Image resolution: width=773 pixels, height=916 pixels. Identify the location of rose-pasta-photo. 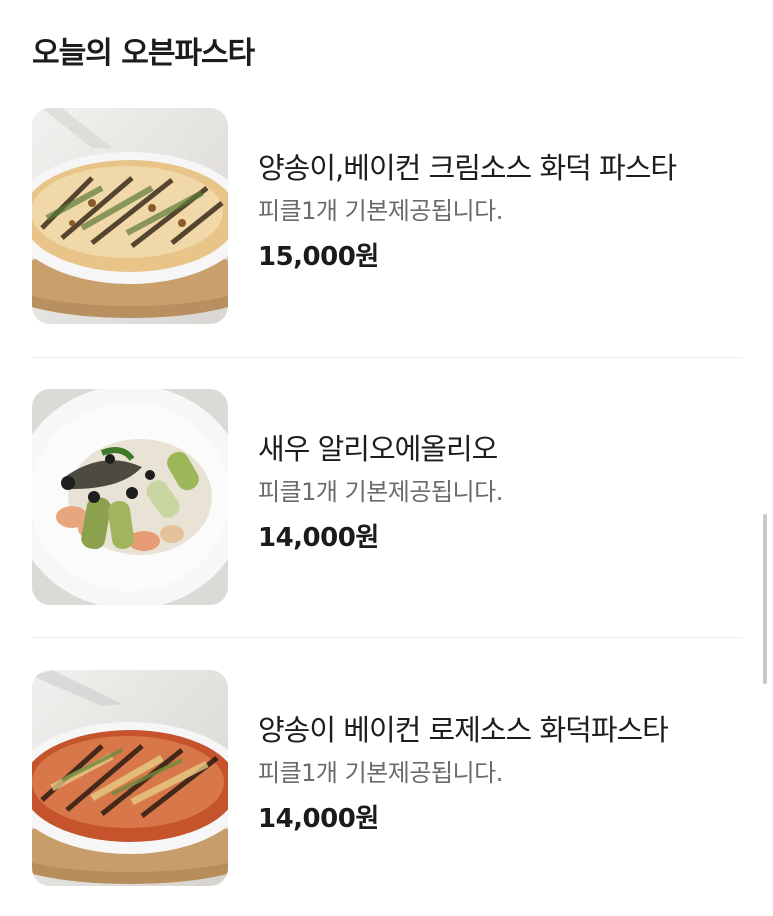
(130, 778).